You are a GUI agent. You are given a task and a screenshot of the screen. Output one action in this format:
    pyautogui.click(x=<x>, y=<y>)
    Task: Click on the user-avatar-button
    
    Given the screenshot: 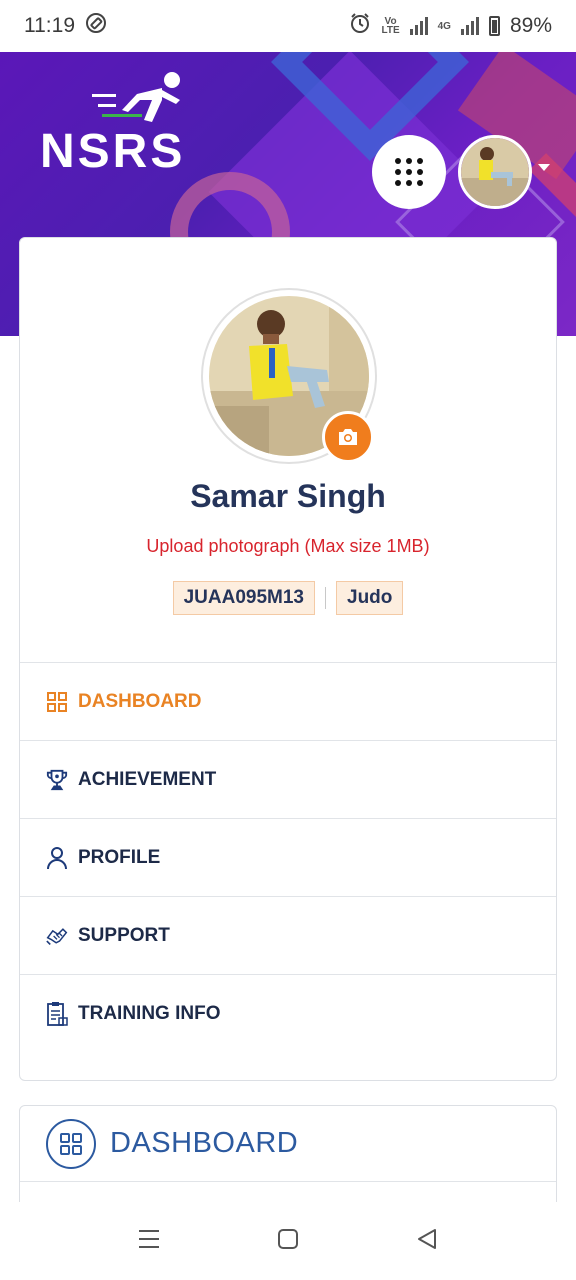 What is the action you would take?
    pyautogui.click(x=495, y=172)
    